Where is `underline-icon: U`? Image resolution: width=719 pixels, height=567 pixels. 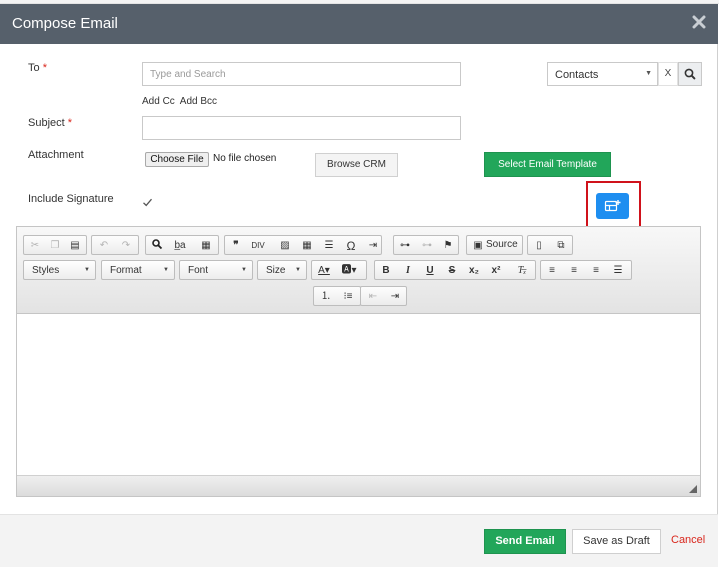 underline-icon: U is located at coordinates (430, 271).